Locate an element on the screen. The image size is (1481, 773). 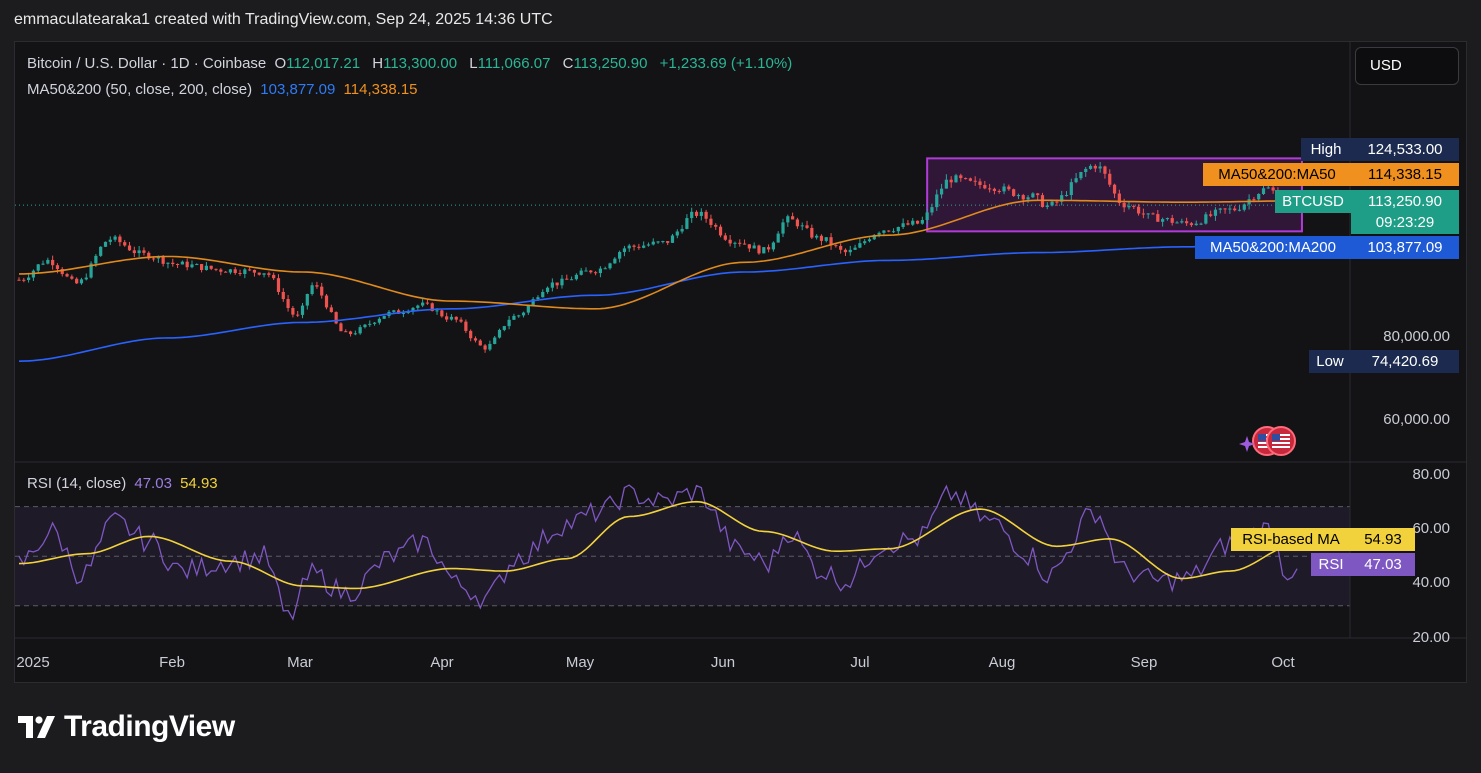
ma-indicator-label: MA50&200 (50, close, 200, close) is located at coordinates (140, 89).